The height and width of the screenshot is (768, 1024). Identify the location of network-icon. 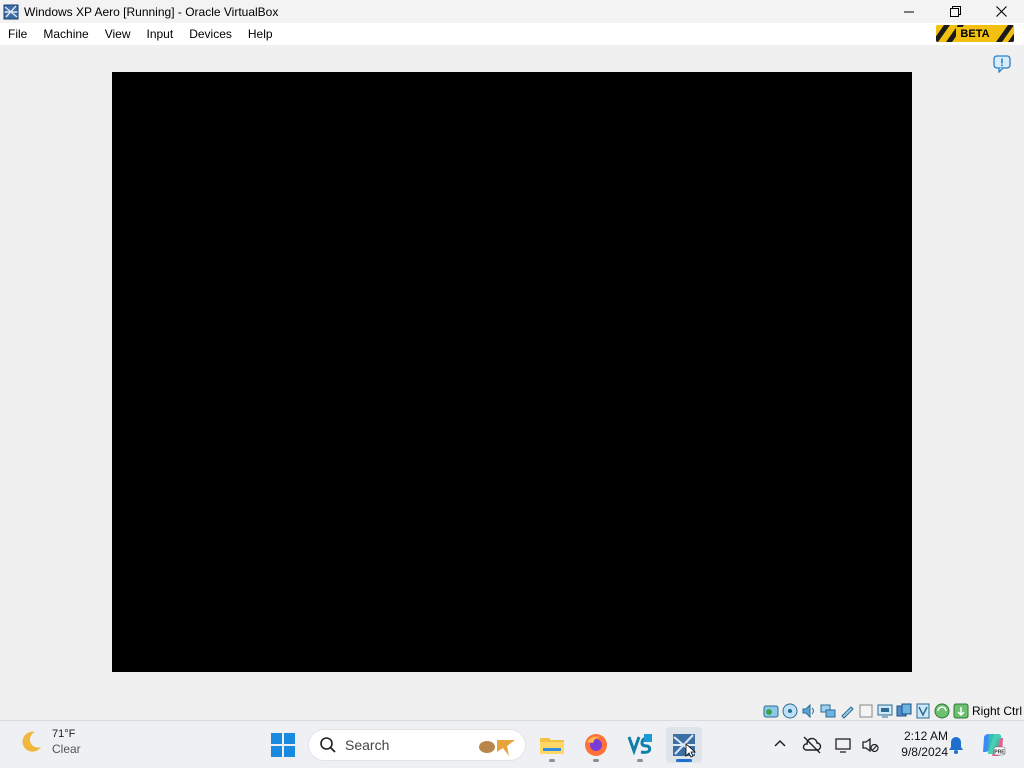
(828, 711).